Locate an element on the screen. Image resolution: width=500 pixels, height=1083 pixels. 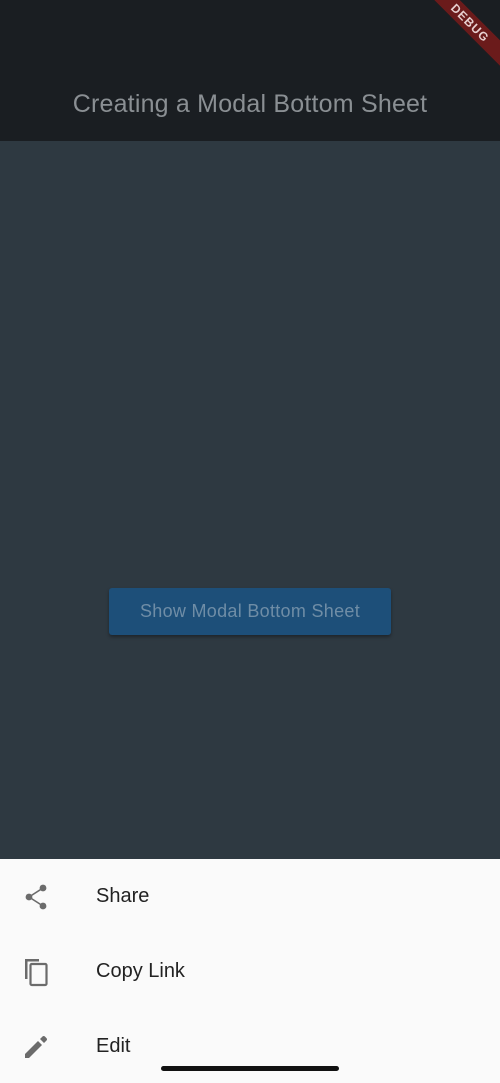
home-indicator is located at coordinates (250, 1068).